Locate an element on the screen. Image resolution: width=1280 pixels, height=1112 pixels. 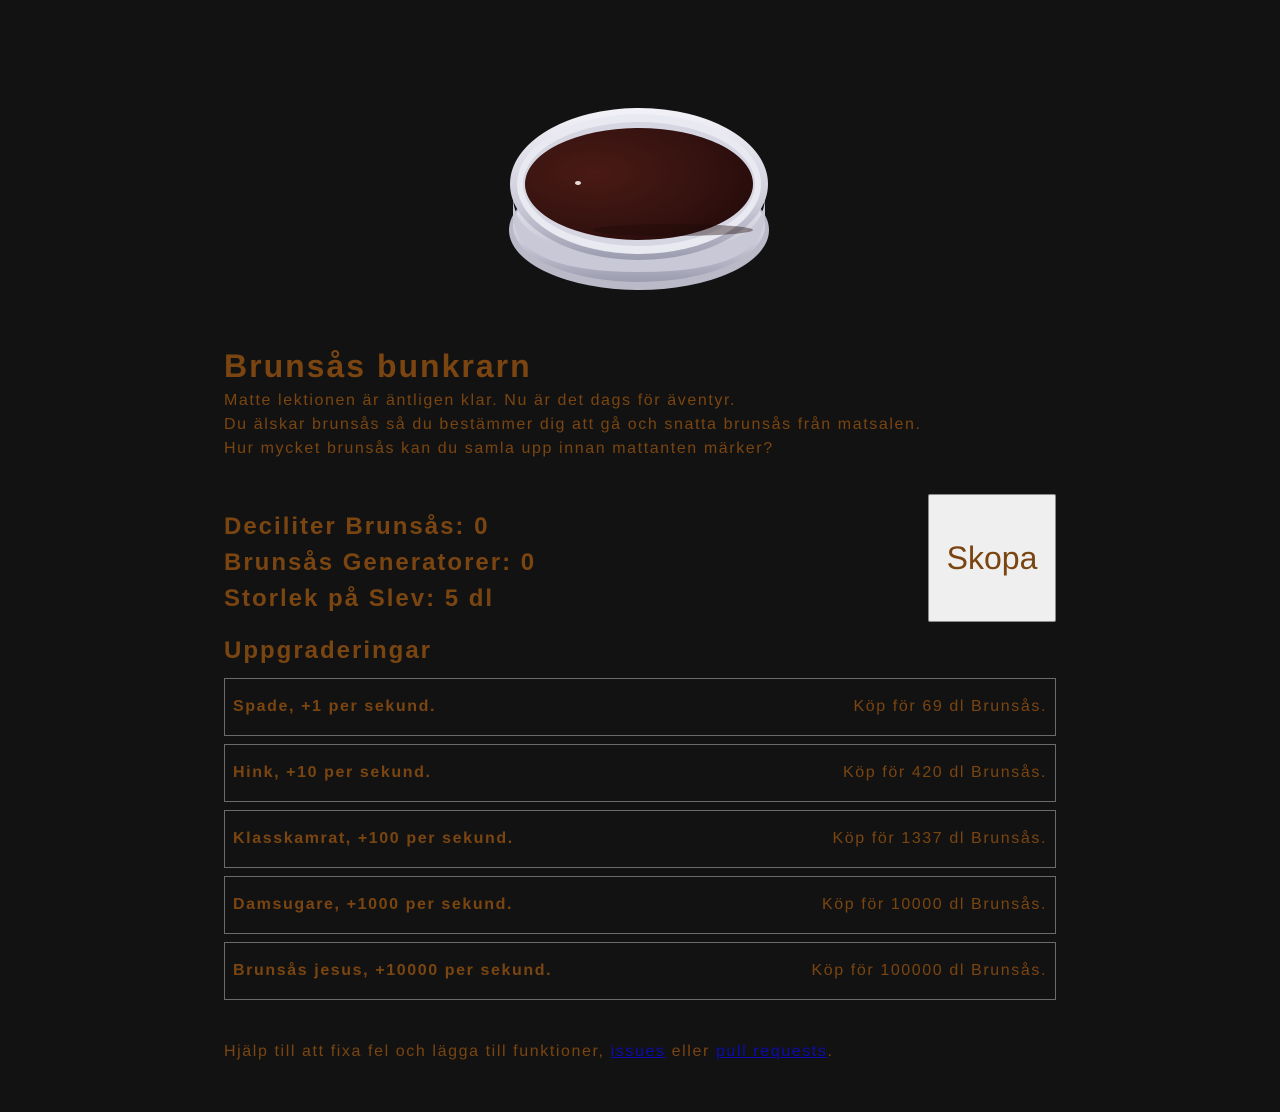
deciliter-counter: Deciliter Brunsås: 0 is located at coordinates (357, 526).